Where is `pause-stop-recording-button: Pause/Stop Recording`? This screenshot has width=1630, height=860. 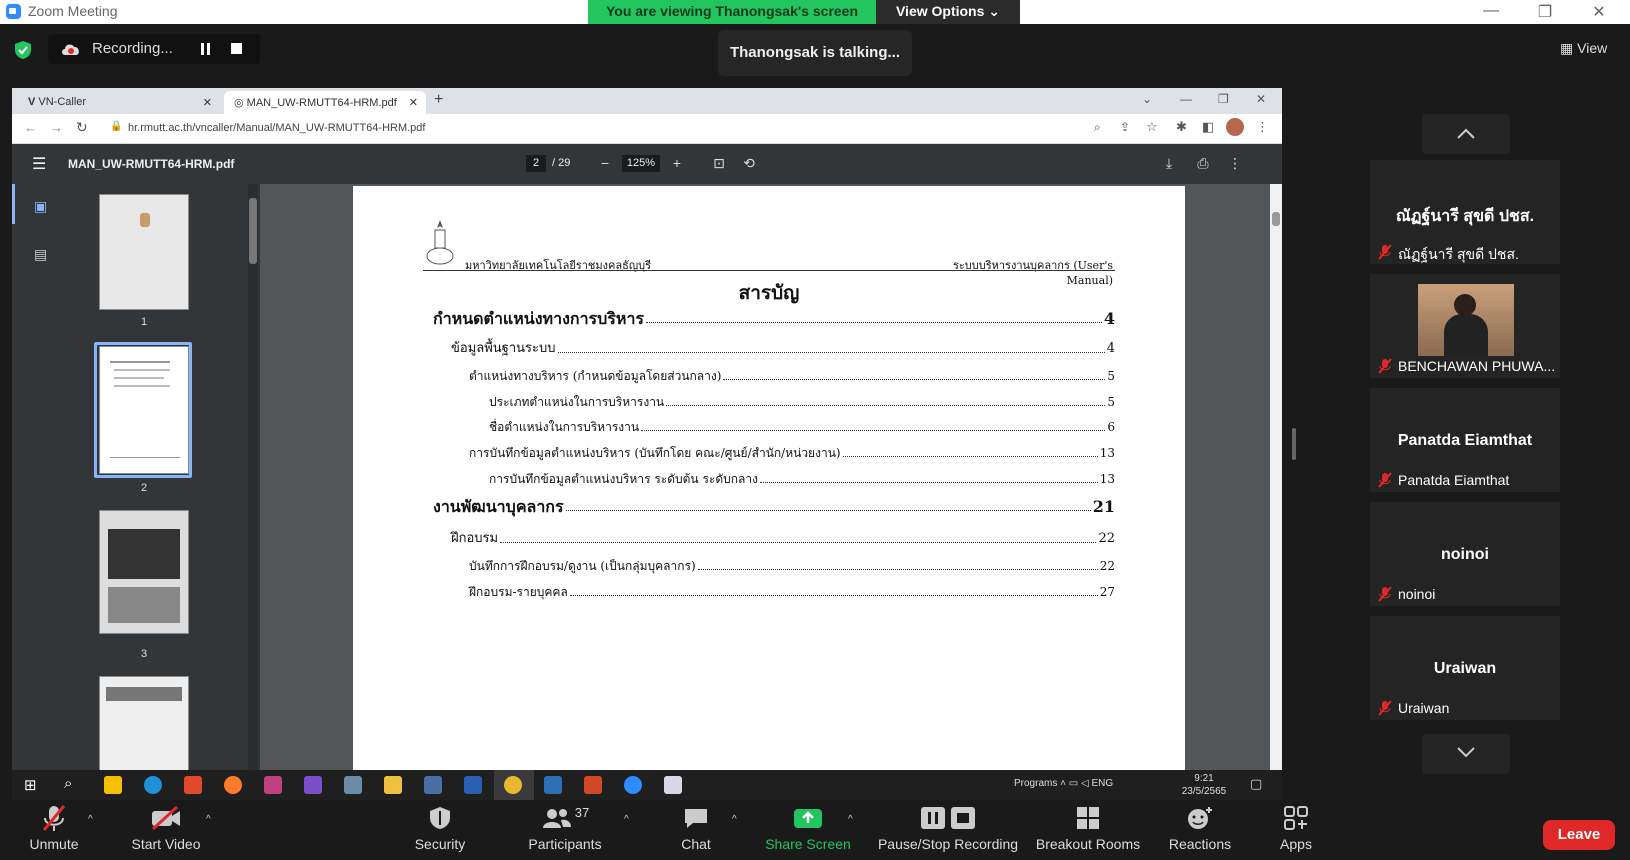 pause-stop-recording-button: Pause/Stop Recording is located at coordinates (948, 826).